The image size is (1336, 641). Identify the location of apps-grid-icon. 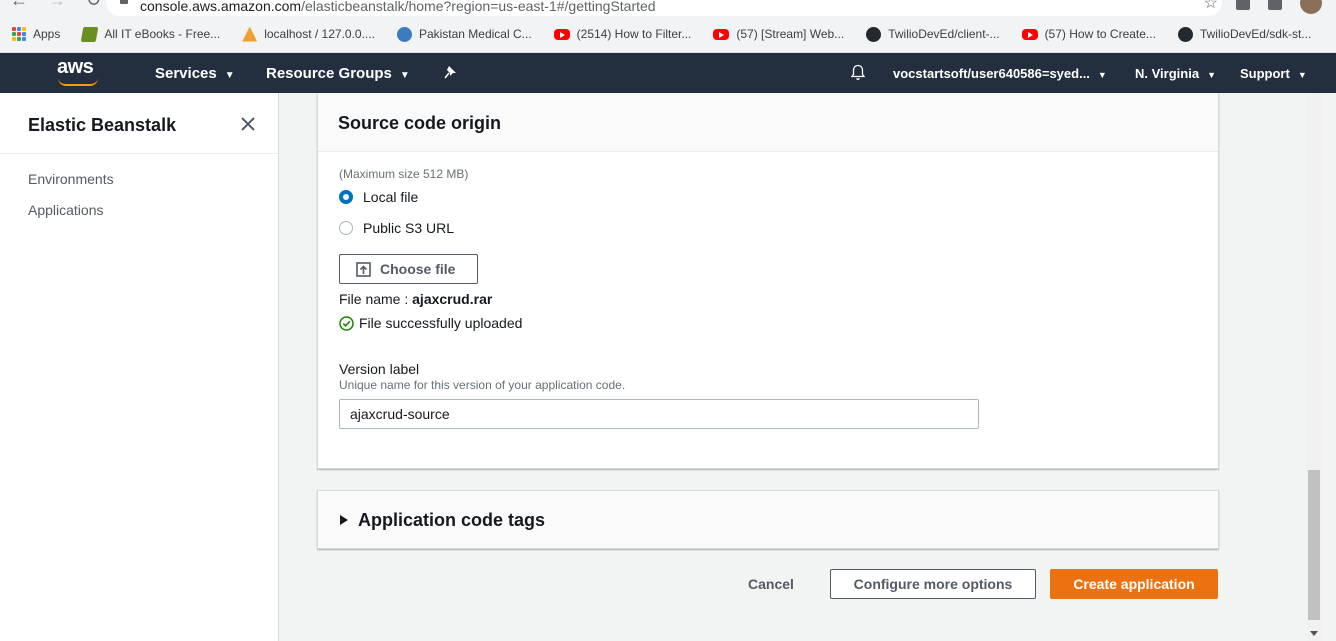
(19, 34).